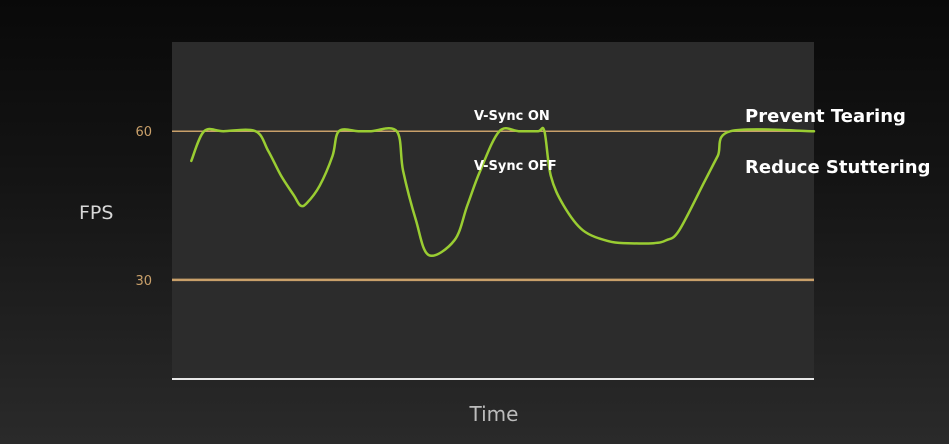 The height and width of the screenshot is (444, 949). Describe the element at coordinates (143, 281) in the screenshot. I see `y-tick-label-30: 30` at that location.